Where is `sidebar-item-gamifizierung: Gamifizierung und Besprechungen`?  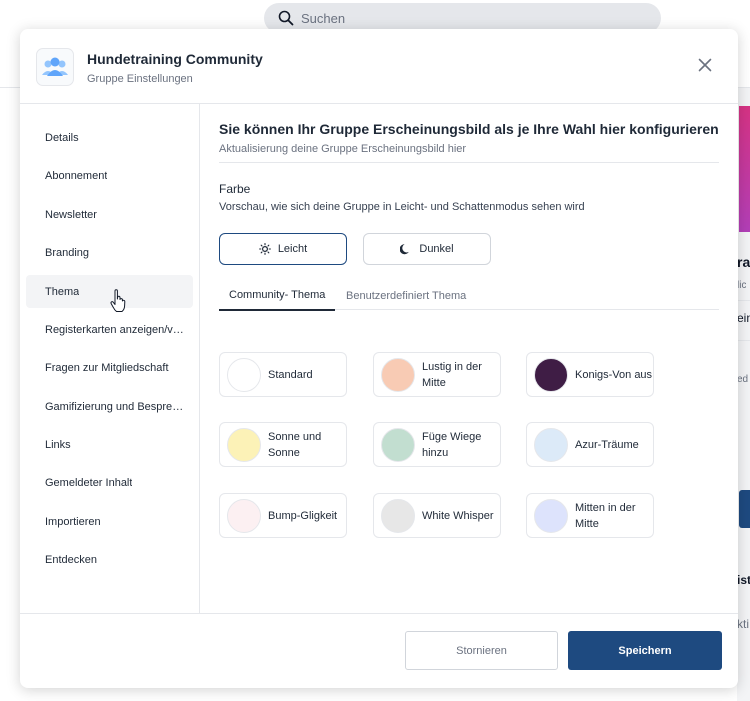
sidebar-item-gamifizierung: Gamifizierung und Besprechungen is located at coordinates (109, 406).